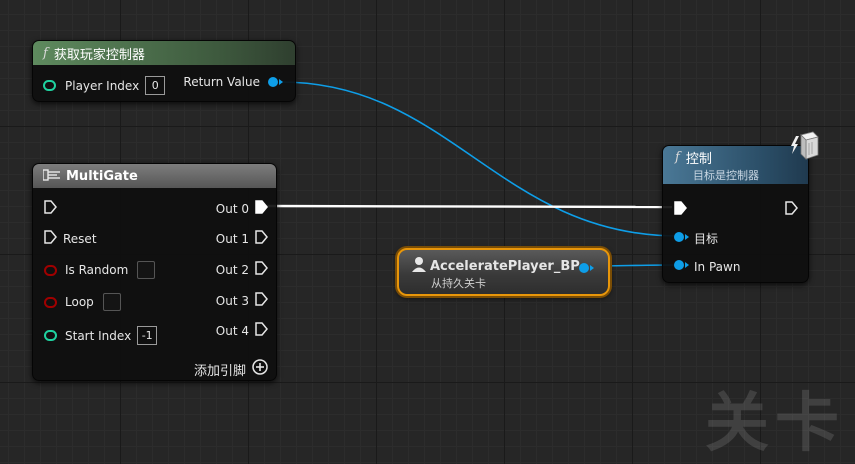 The width and height of the screenshot is (855, 464). What do you see at coordinates (458, 283) in the screenshot?
I see `variable-subtitle: 从持久关卡` at bounding box center [458, 283].